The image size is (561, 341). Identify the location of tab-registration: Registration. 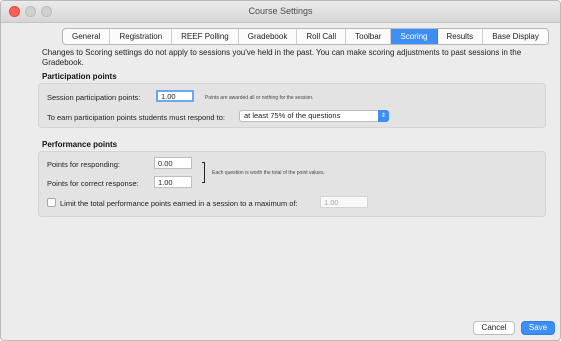
(141, 36).